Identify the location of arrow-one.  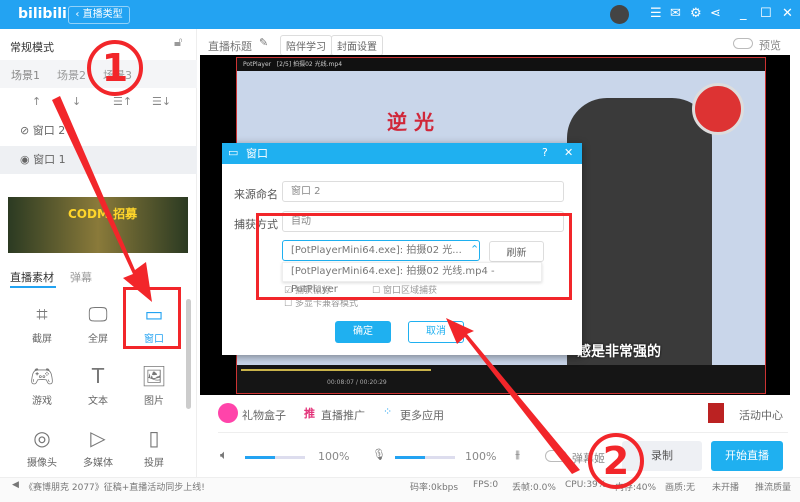
(102, 199).